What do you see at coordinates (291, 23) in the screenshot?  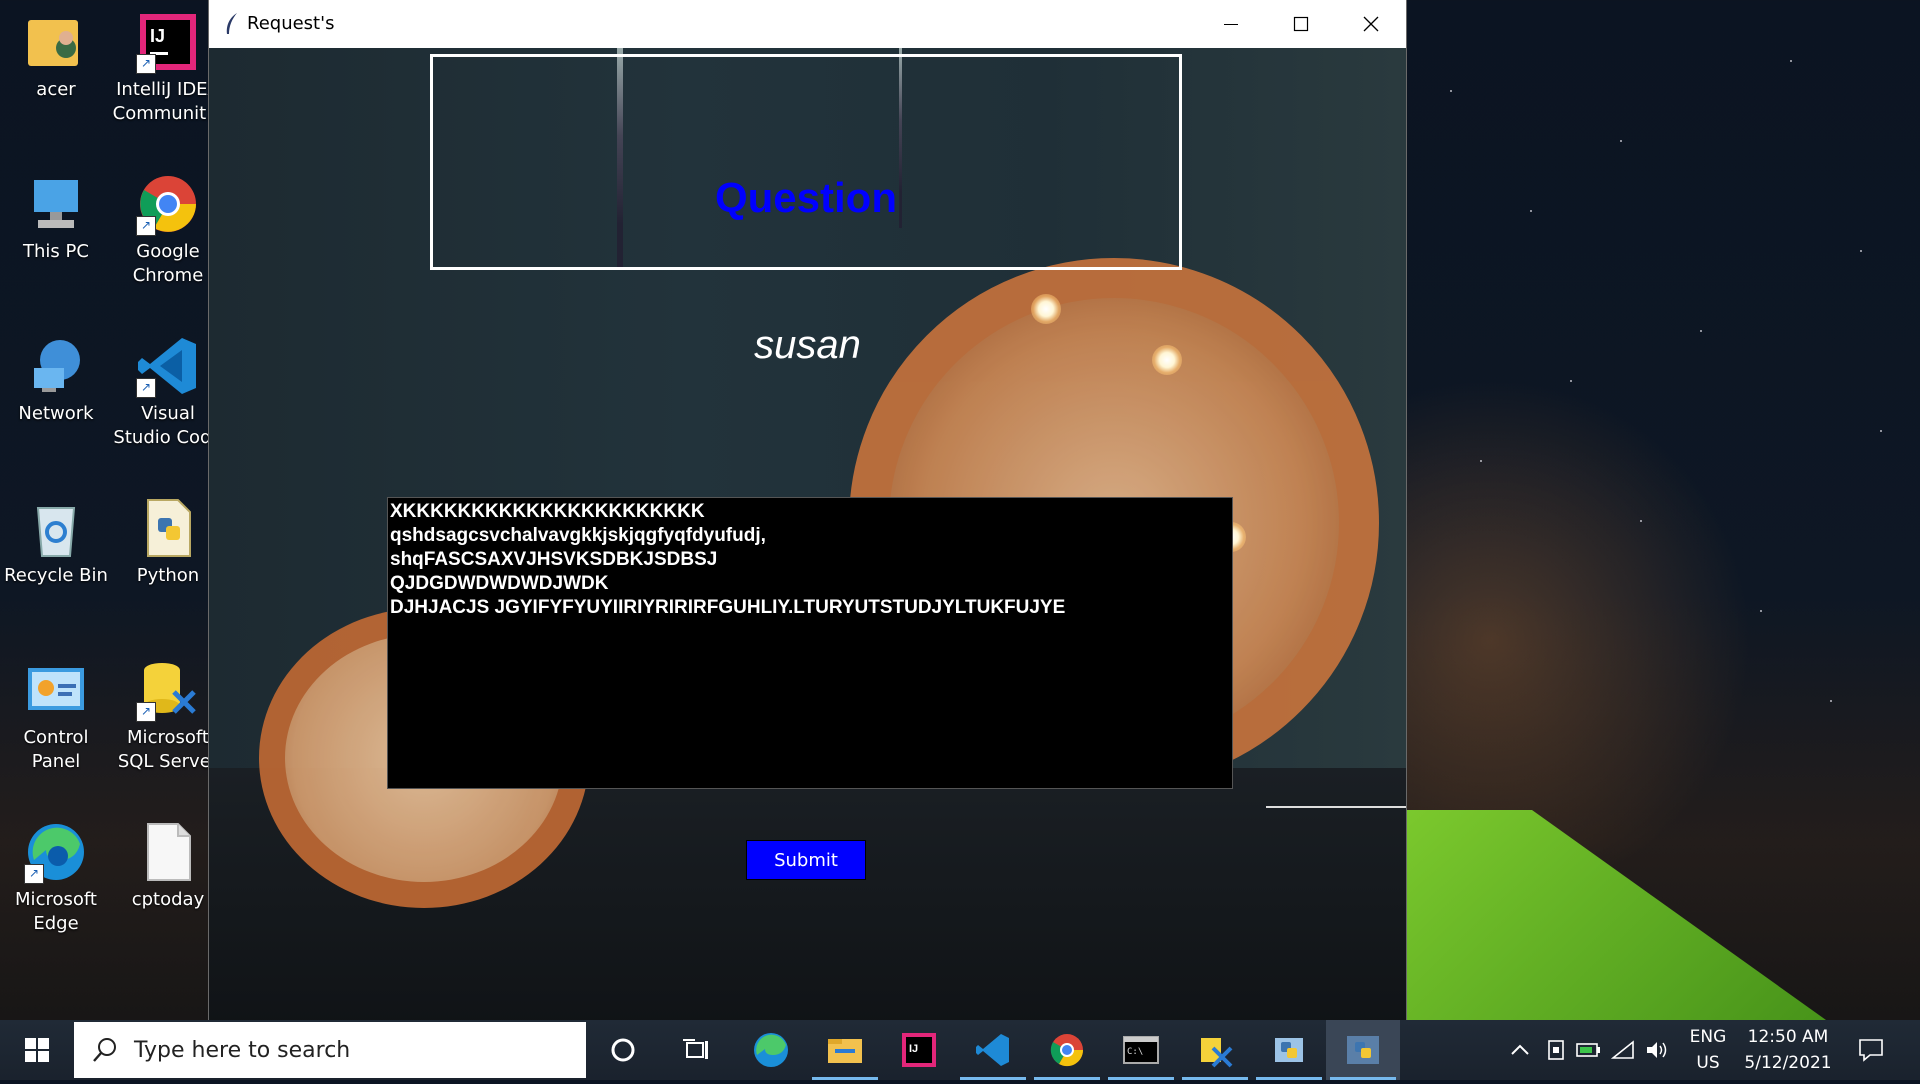 I see `window-title: Request's` at bounding box center [291, 23].